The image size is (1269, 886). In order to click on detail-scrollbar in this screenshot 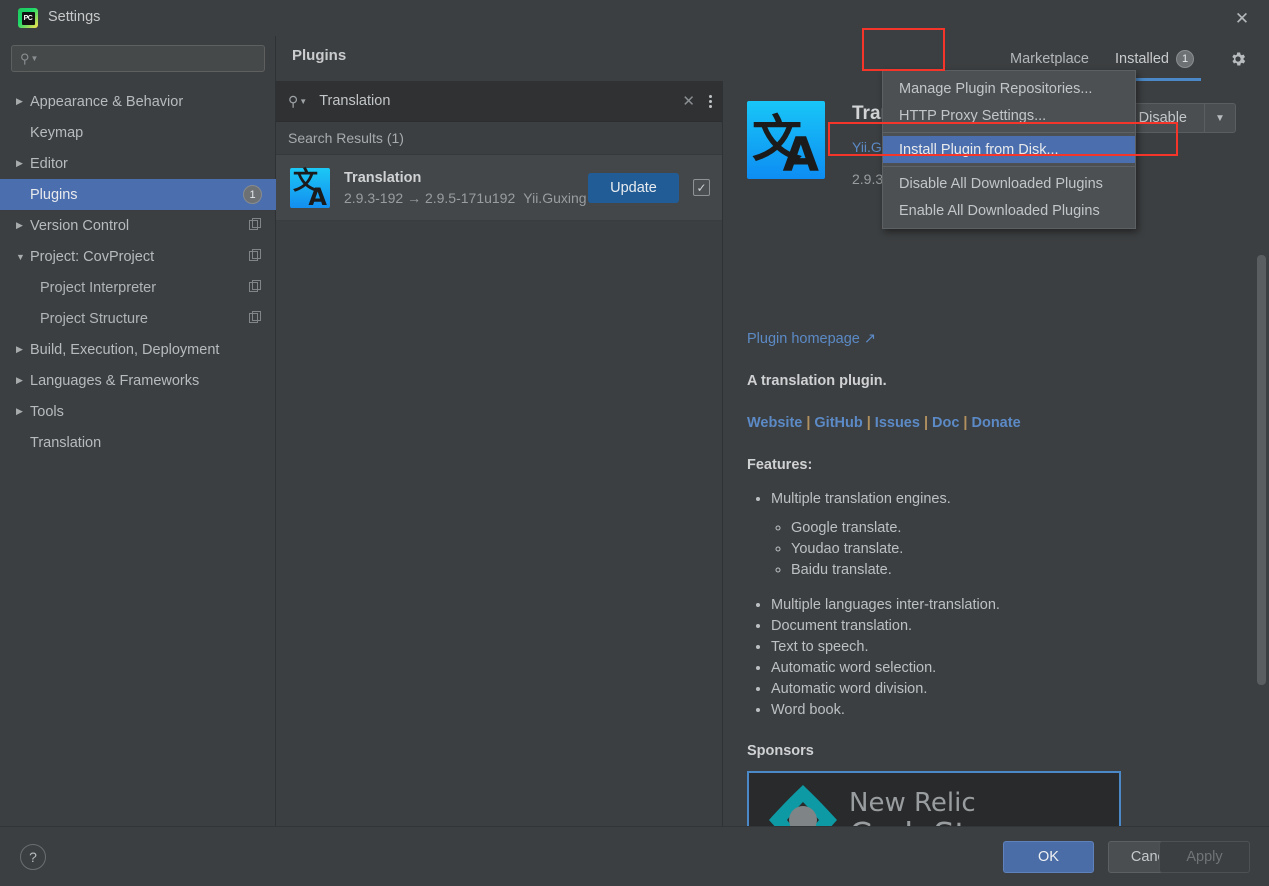, I will do `click(1261, 470)`.